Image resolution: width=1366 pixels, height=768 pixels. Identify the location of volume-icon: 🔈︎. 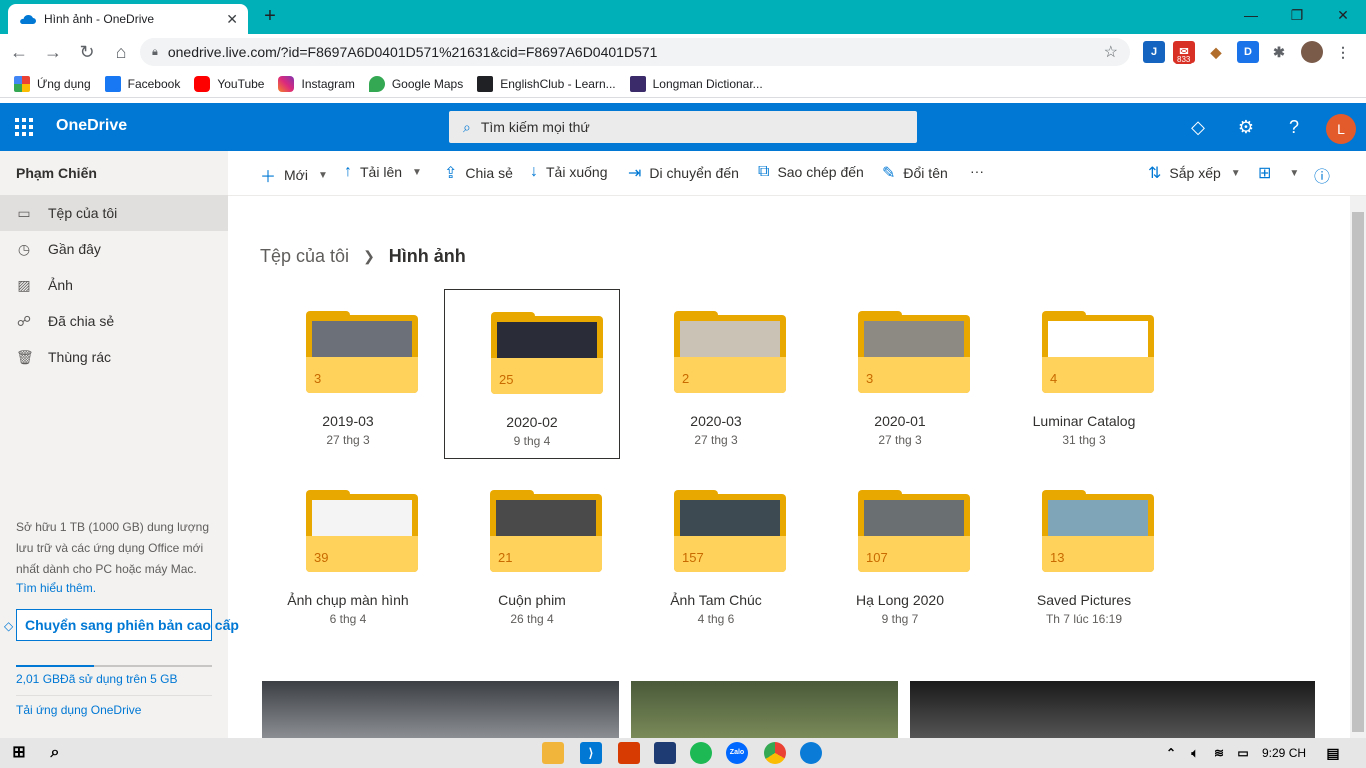
(1195, 753).